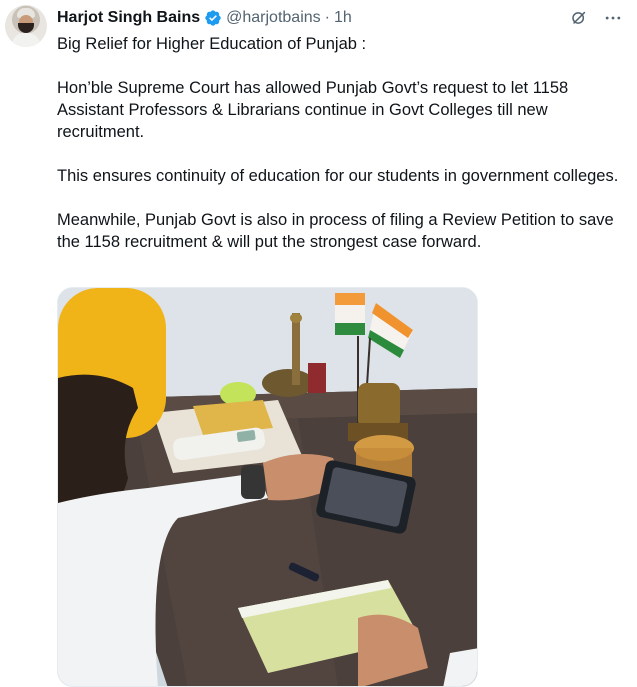 The height and width of the screenshot is (687, 637). What do you see at coordinates (253, 482) in the screenshot?
I see `photo-watch` at bounding box center [253, 482].